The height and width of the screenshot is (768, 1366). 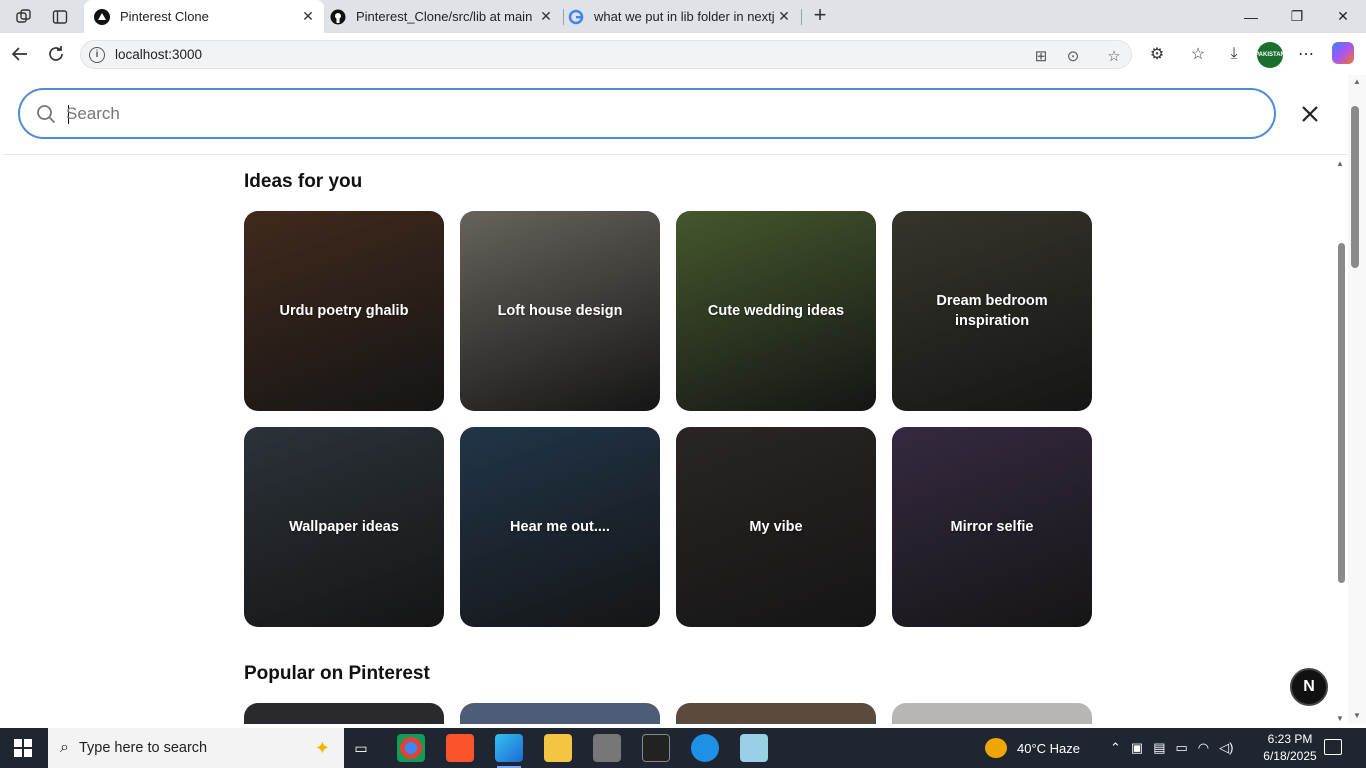 I want to click on system-tray: ⌃ ▣ ▤ ▭ ◠ ◁), so click(x=1171, y=748).